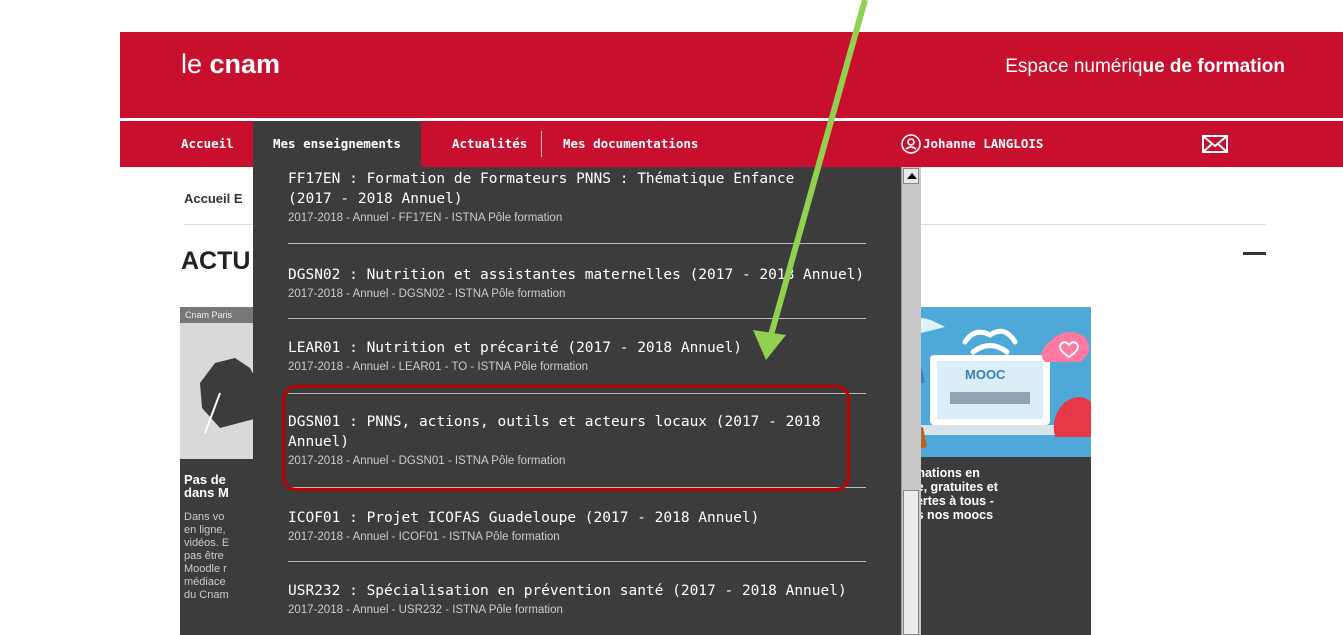 The image size is (1343, 635). Describe the element at coordinates (213, 198) in the screenshot. I see `breadcrumb: Accueil E` at that location.